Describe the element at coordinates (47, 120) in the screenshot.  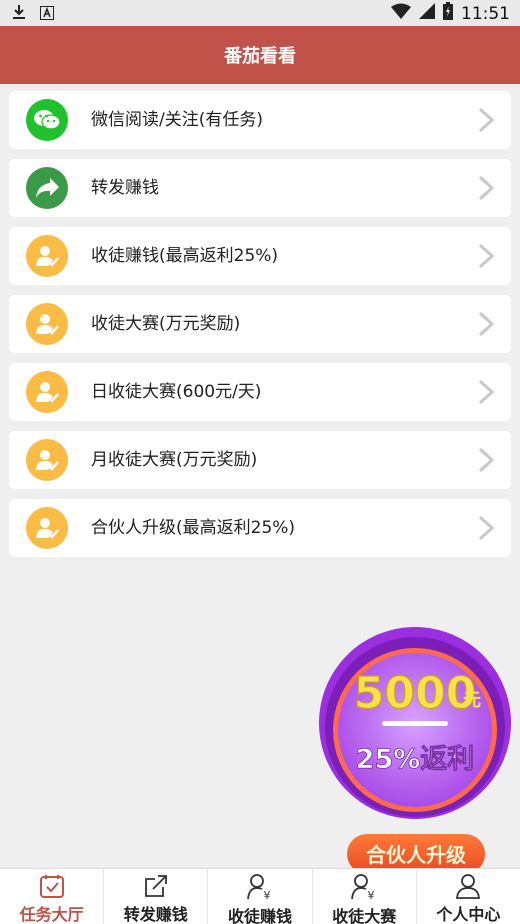
I see `wechat-icon` at that location.